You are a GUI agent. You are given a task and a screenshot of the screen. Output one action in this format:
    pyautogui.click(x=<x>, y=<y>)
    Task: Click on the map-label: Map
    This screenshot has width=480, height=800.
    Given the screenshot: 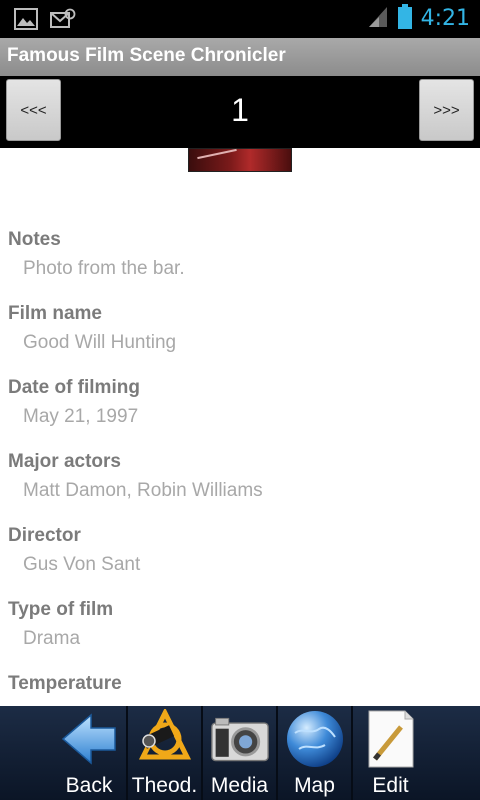 What is the action you would take?
    pyautogui.click(x=314, y=785)
    